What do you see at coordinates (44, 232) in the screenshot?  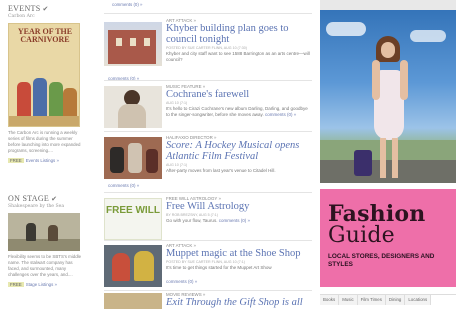 I see `onstage-image` at bounding box center [44, 232].